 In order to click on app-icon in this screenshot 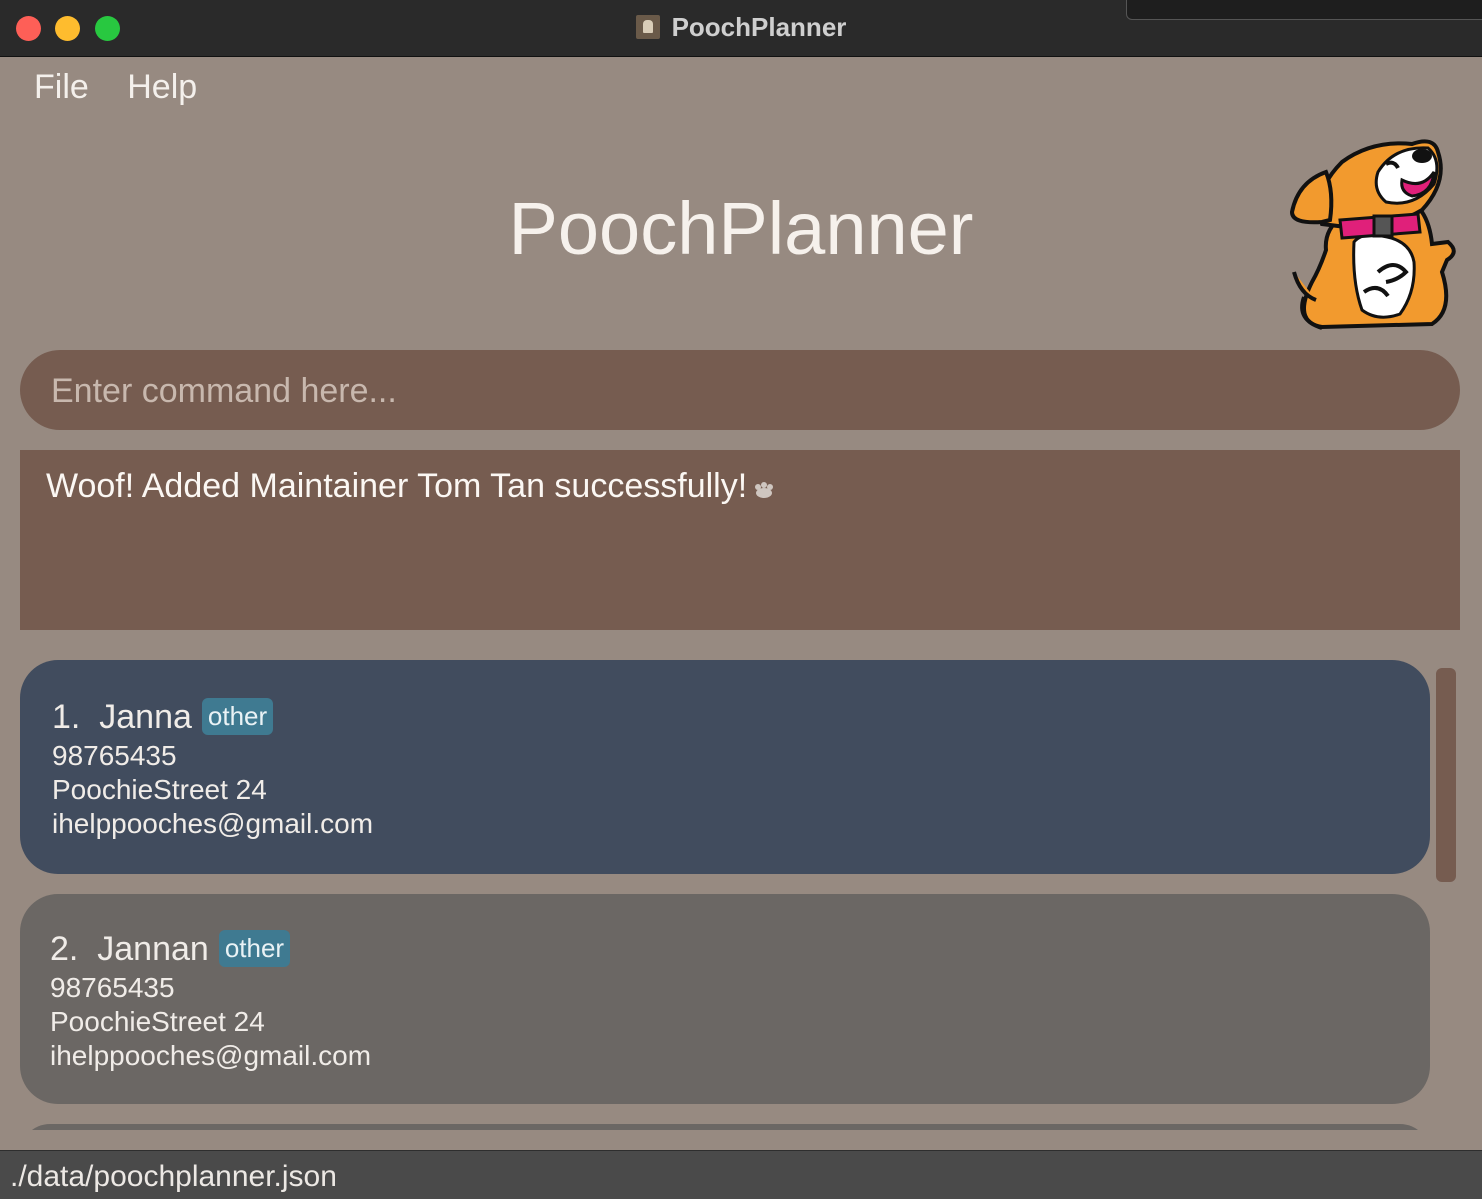, I will do `click(647, 27)`.